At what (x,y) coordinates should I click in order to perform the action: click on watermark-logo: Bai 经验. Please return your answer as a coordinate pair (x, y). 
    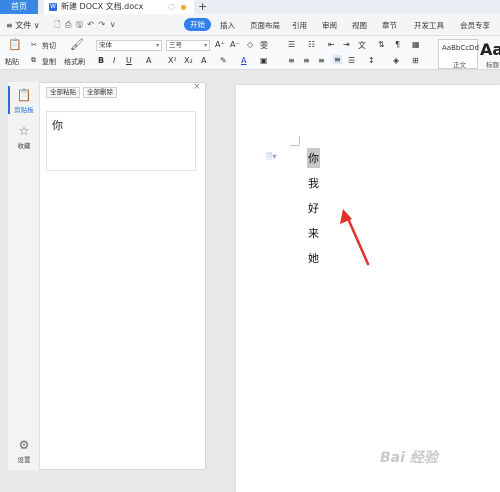
    Looking at the image, I should click on (409, 458).